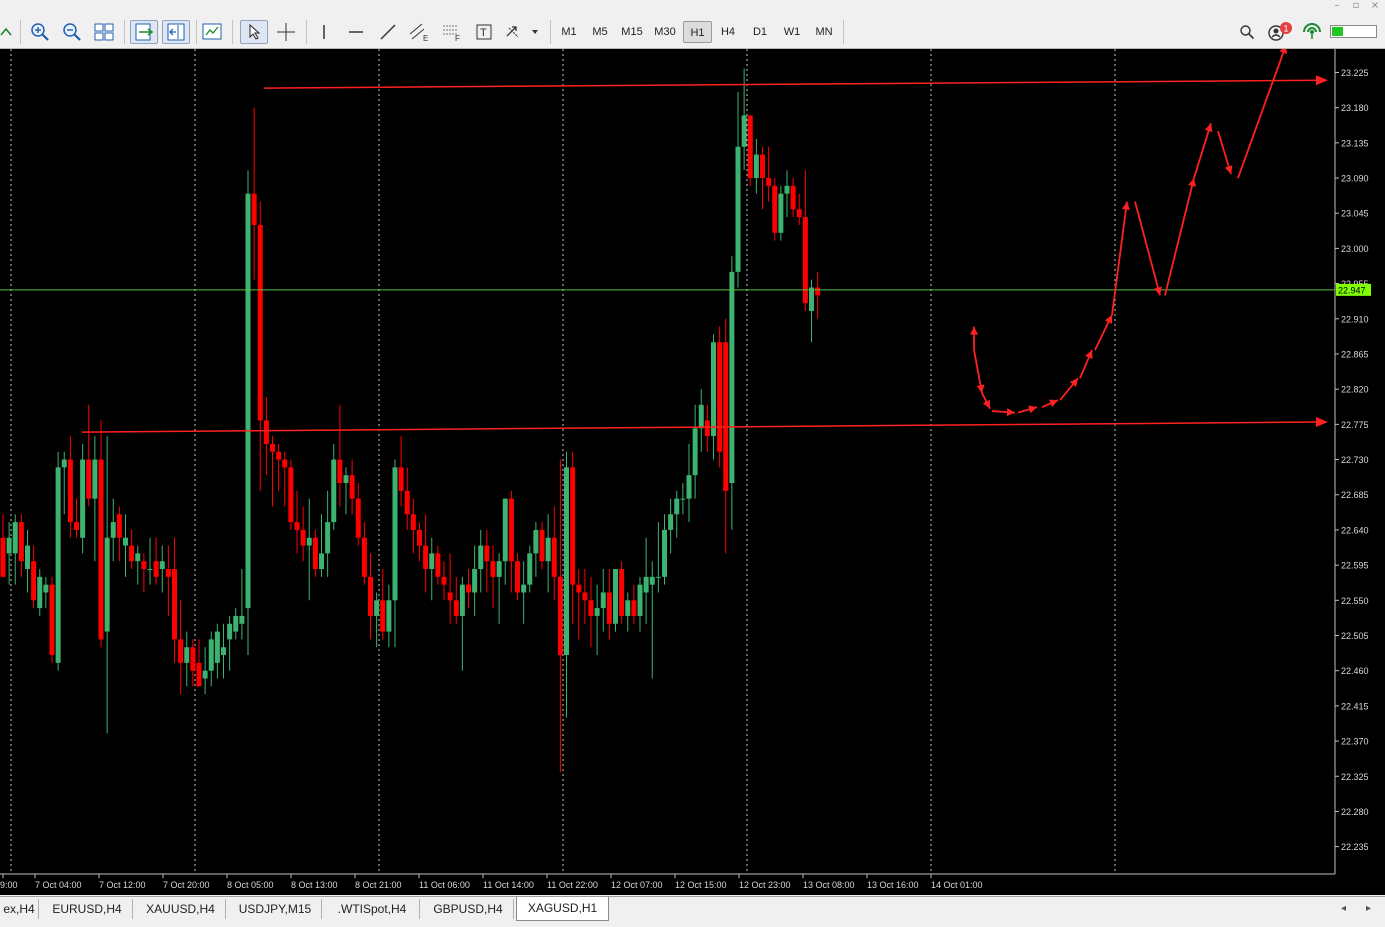 This screenshot has width=1385, height=927. I want to click on price-tick-label: 23.045, so click(1355, 214).